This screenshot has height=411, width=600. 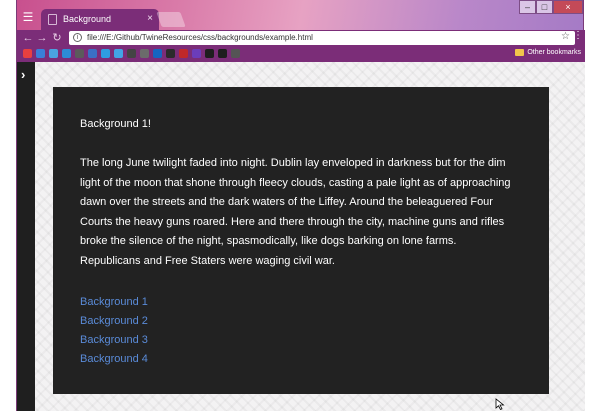 What do you see at coordinates (28, 17) in the screenshot?
I see `app-menu-icon: ☰` at bounding box center [28, 17].